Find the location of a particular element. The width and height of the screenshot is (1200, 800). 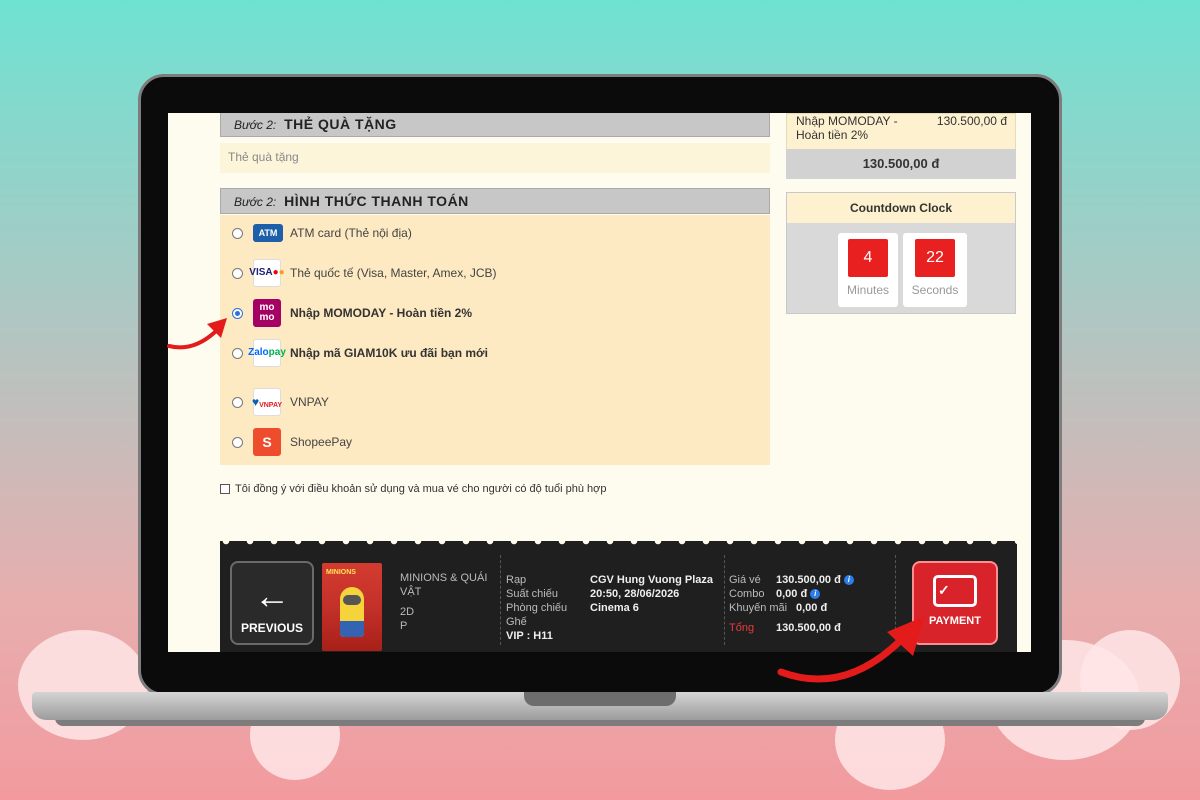

movie-info: MINIONS & QUÁI VẬT 2D P is located at coordinates (450, 602).